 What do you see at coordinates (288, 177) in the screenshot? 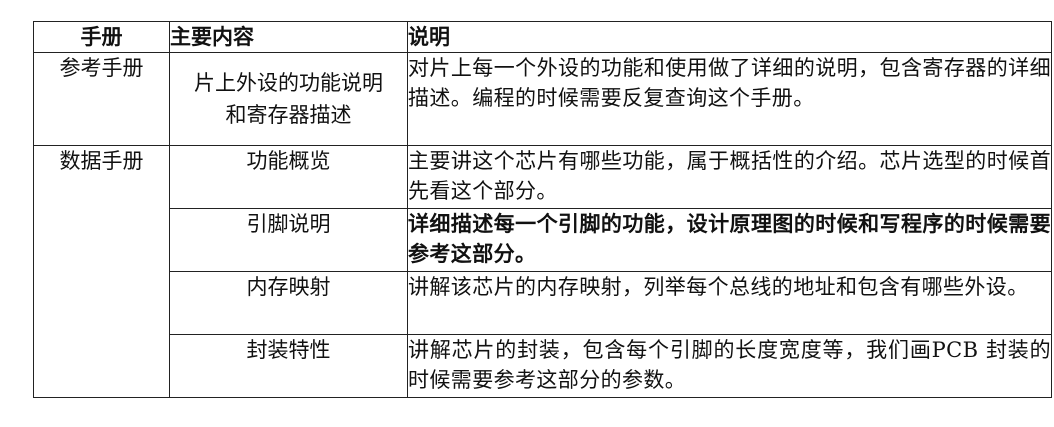
I see `content-cell: 功能概览` at bounding box center [288, 177].